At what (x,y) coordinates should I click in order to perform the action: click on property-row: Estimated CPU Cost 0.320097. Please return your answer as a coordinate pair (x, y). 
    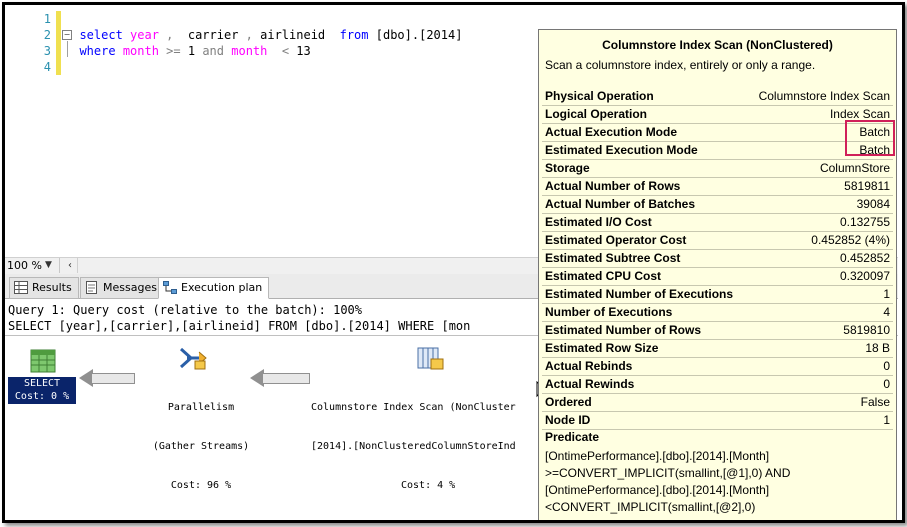
    Looking at the image, I should click on (717, 277).